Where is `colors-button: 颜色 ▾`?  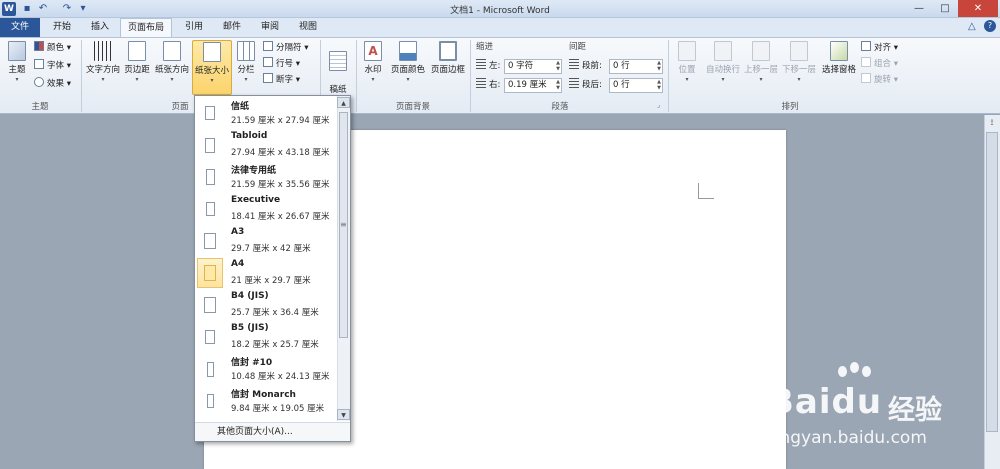 colors-button: 颜色 ▾ is located at coordinates (52, 48).